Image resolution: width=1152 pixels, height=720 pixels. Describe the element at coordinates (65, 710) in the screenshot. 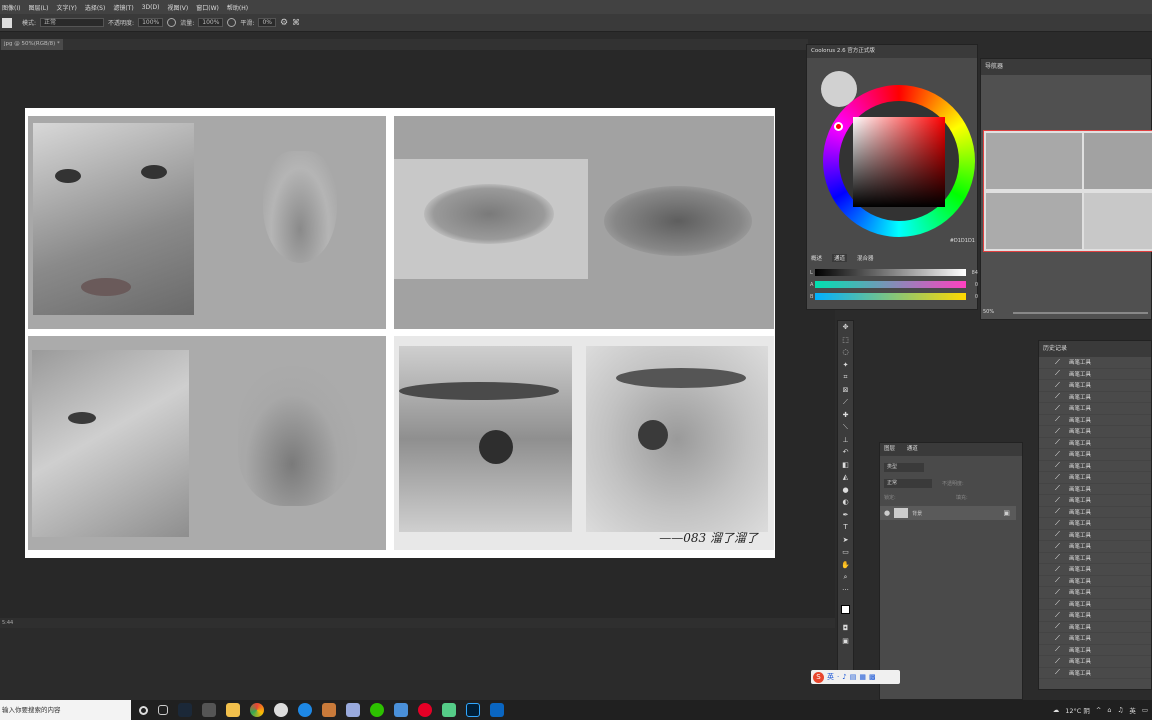

I see `taskbar-search: 输入你要搜索的内容` at that location.